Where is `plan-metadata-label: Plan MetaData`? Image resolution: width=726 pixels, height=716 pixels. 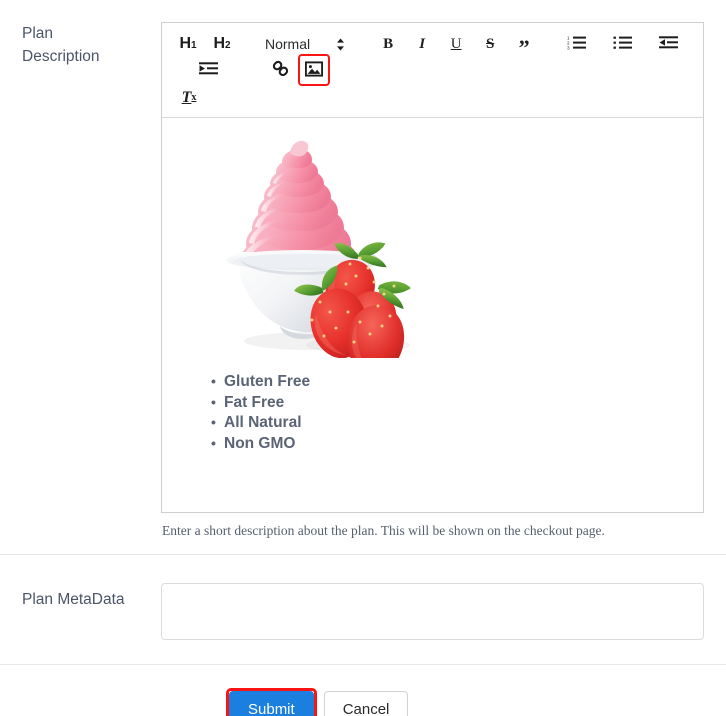 plan-metadata-label: Plan MetaData is located at coordinates (73, 599).